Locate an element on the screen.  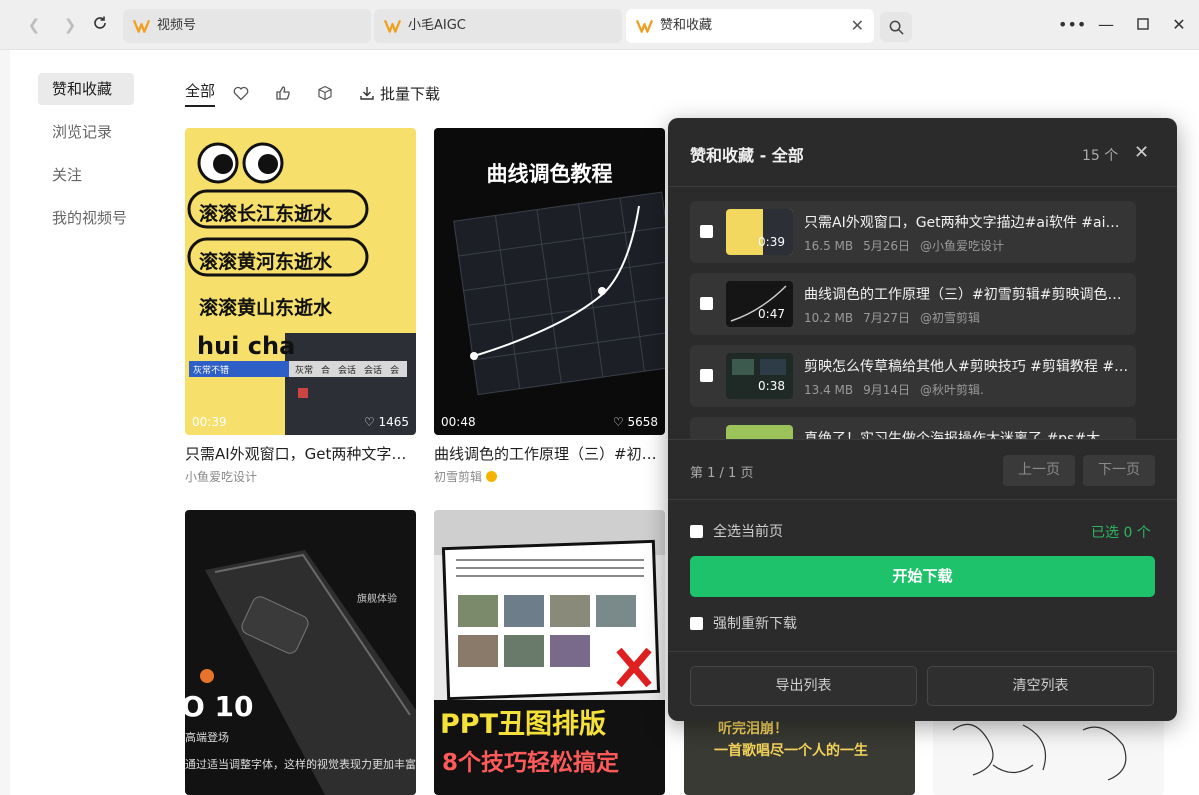
minimize-icon: — is located at coordinates (1106, 25).